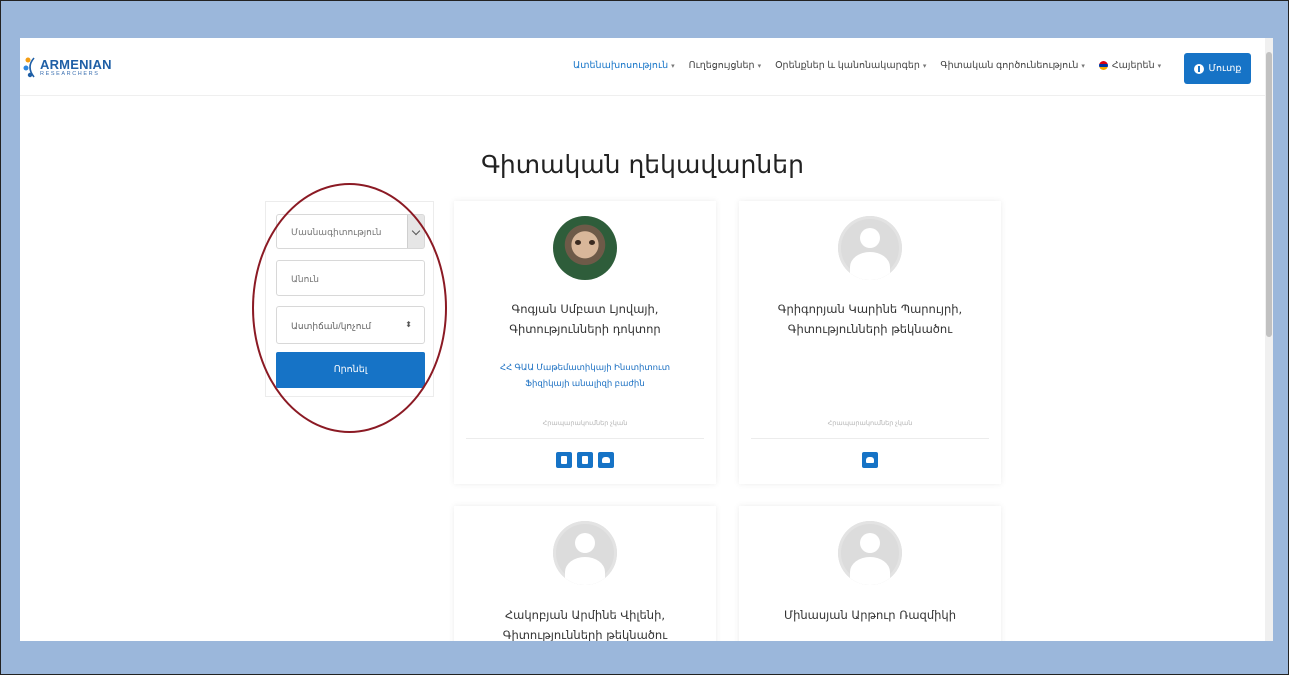 The width and height of the screenshot is (1289, 675). What do you see at coordinates (870, 615) in the screenshot?
I see `advisor-name: Մինասյան Արթուր Ռազմիկի` at bounding box center [870, 615].